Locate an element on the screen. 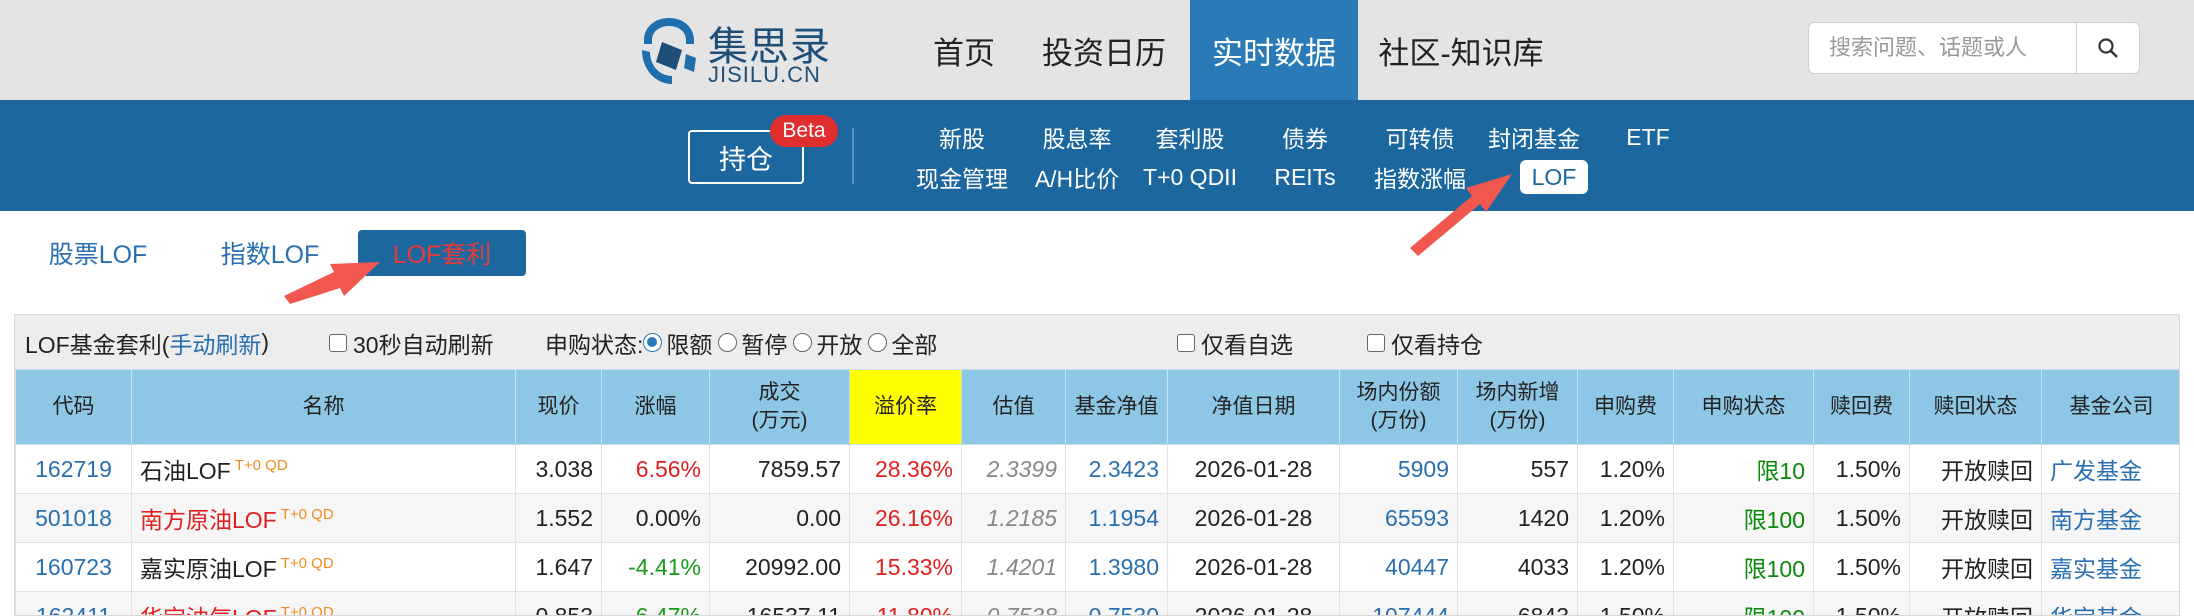 The width and height of the screenshot is (2194, 616). tab-lof-arbitrage: LOF套利 is located at coordinates (442, 253).